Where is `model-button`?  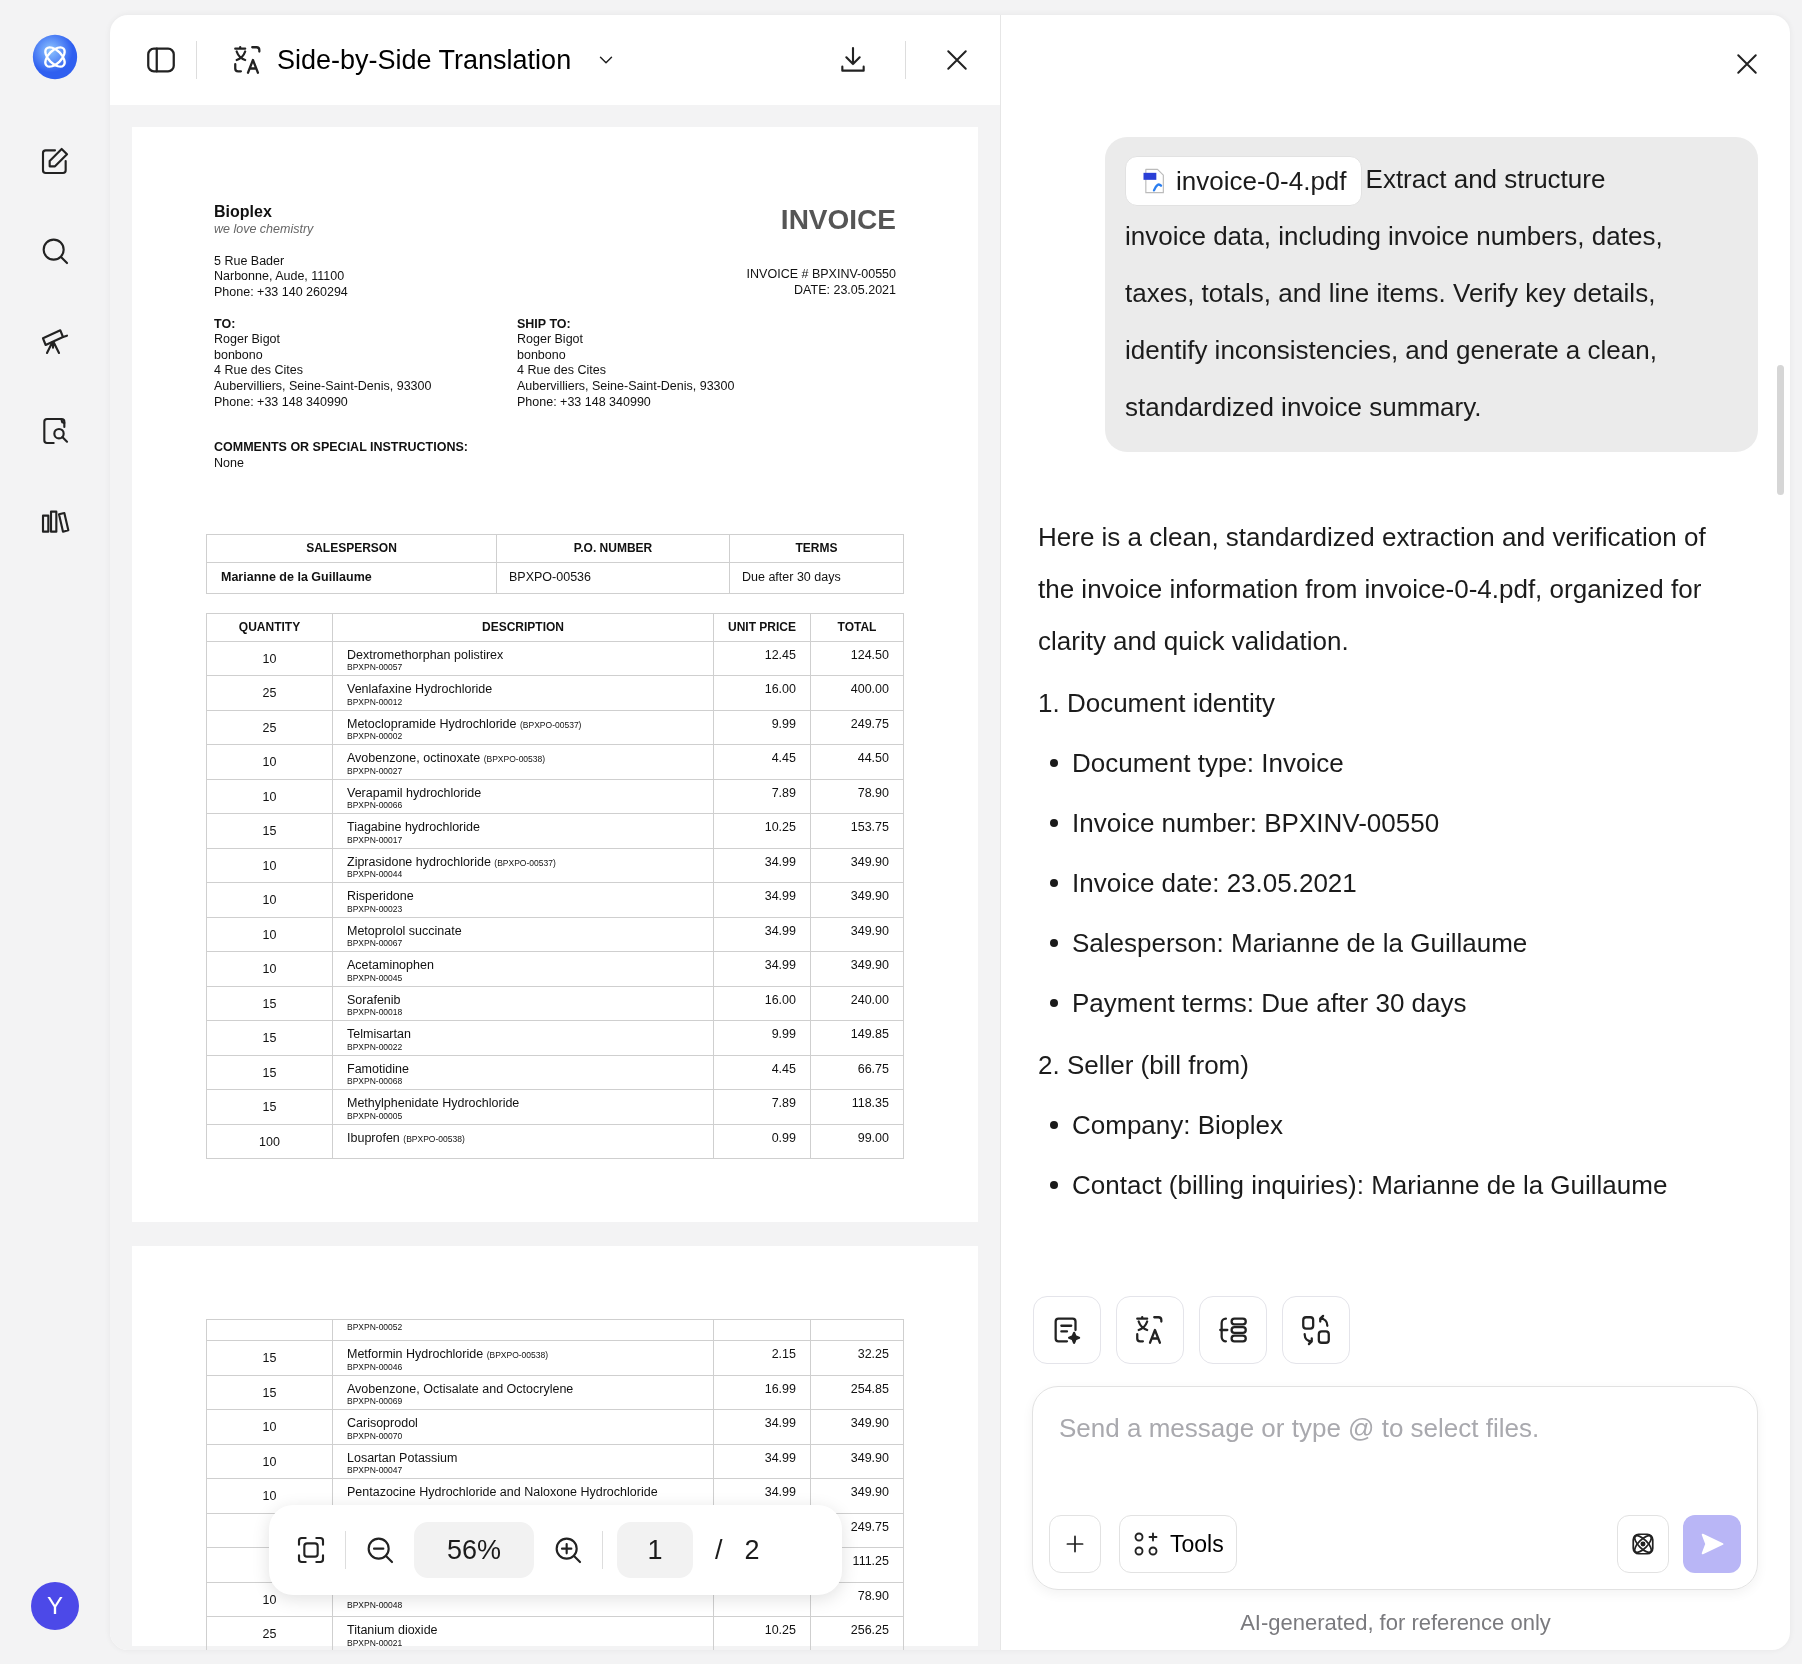 model-button is located at coordinates (1643, 1544).